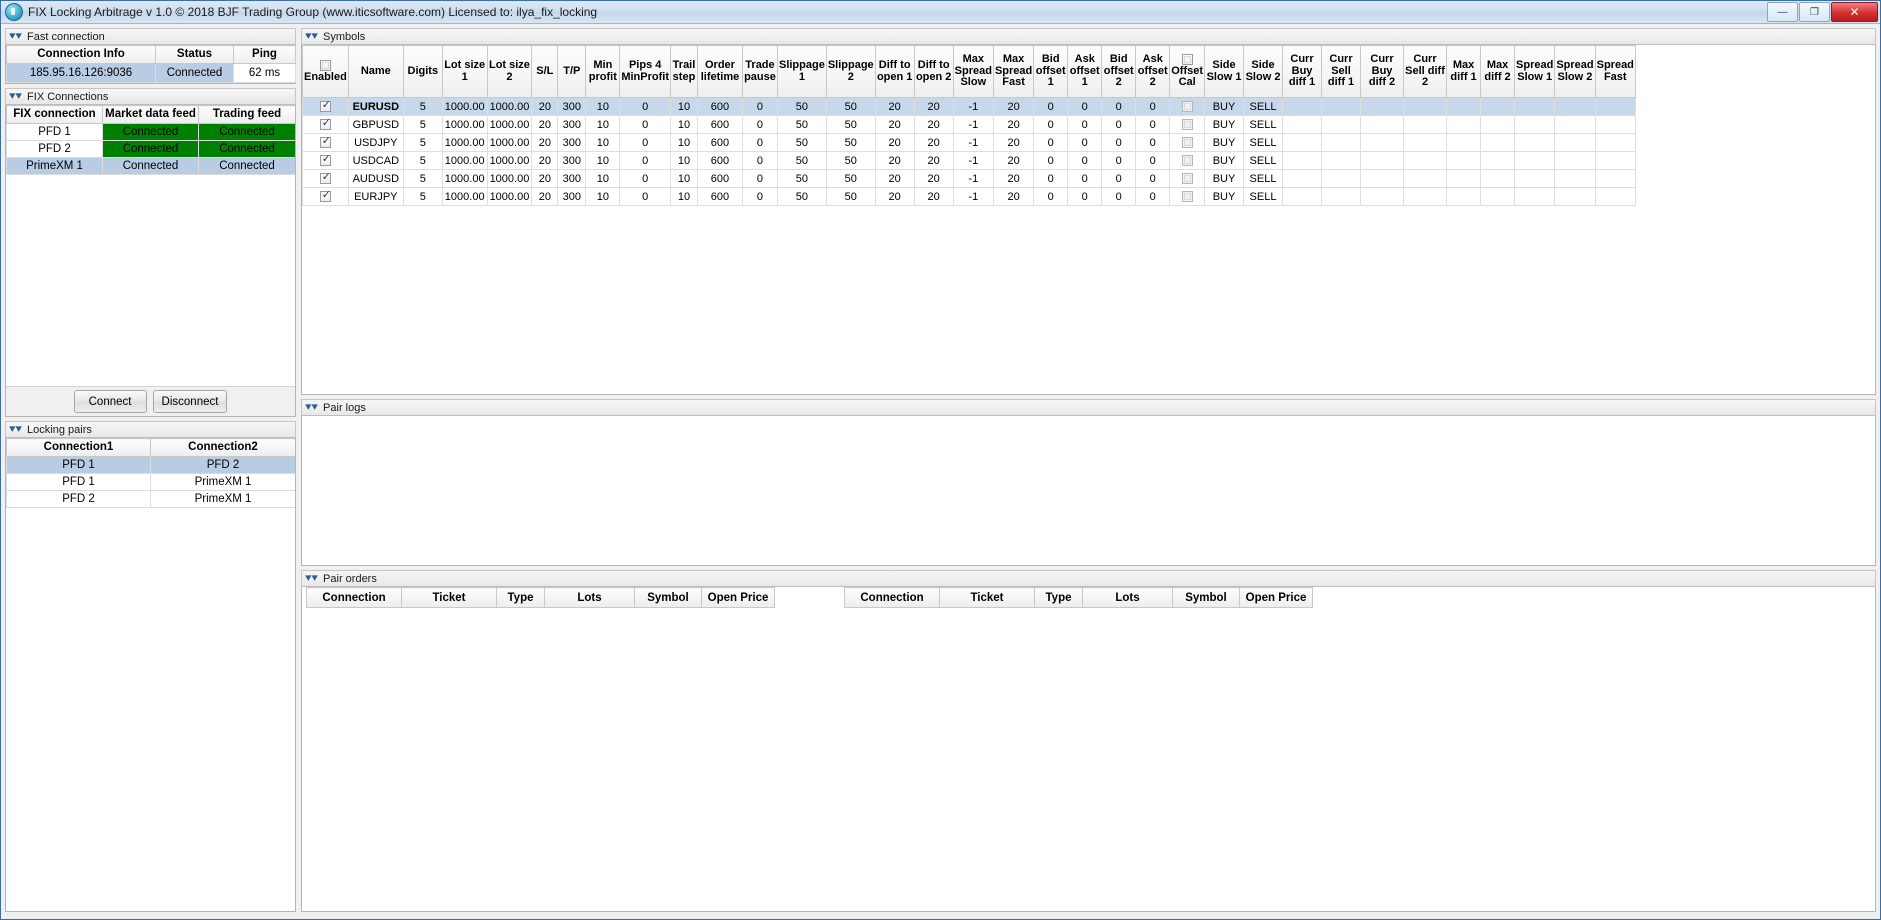 Image resolution: width=1881 pixels, height=920 pixels. Describe the element at coordinates (603, 71) in the screenshot. I see `col-min-profit: Min profit` at that location.